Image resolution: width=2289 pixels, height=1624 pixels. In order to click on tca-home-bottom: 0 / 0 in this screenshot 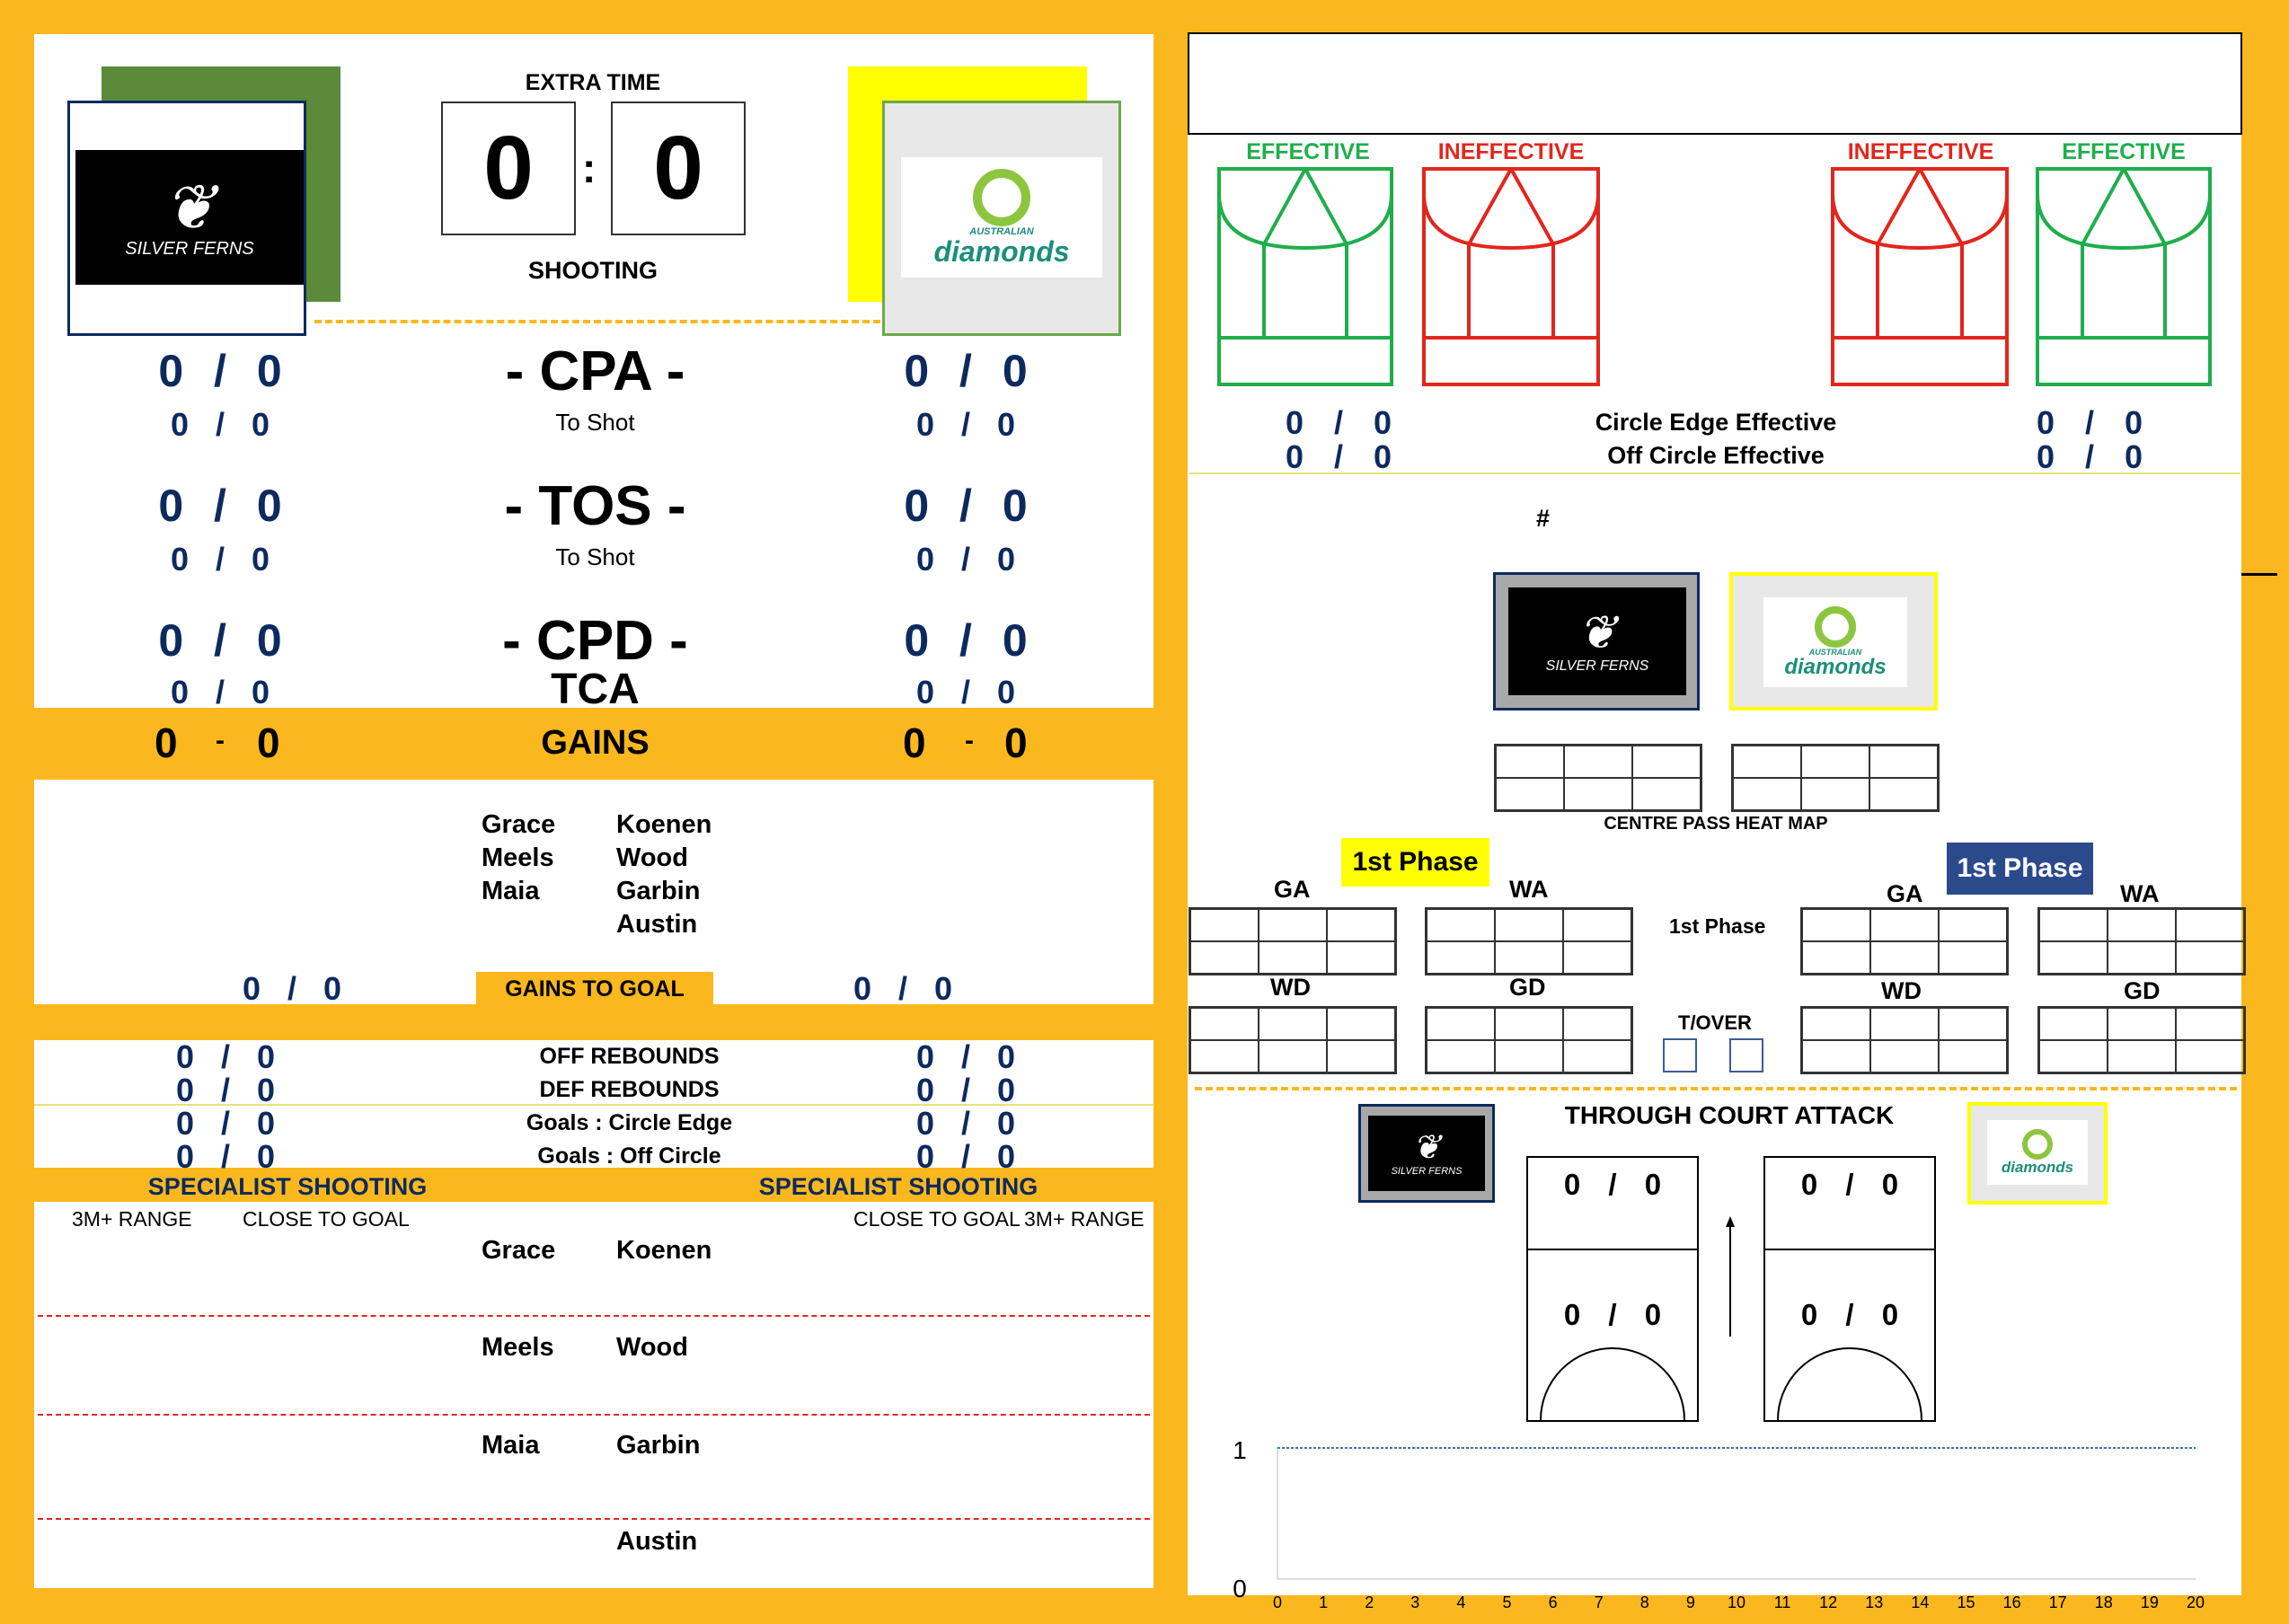, I will do `click(1612, 1314)`.